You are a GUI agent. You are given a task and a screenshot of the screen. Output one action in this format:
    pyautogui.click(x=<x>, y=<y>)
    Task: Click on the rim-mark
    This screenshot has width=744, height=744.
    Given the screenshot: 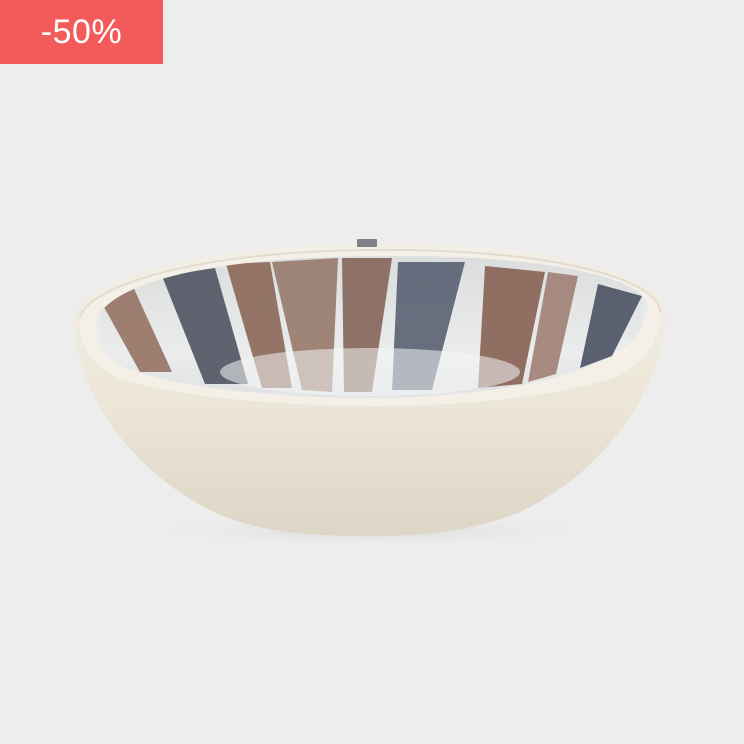 What is the action you would take?
    pyautogui.click(x=367, y=243)
    